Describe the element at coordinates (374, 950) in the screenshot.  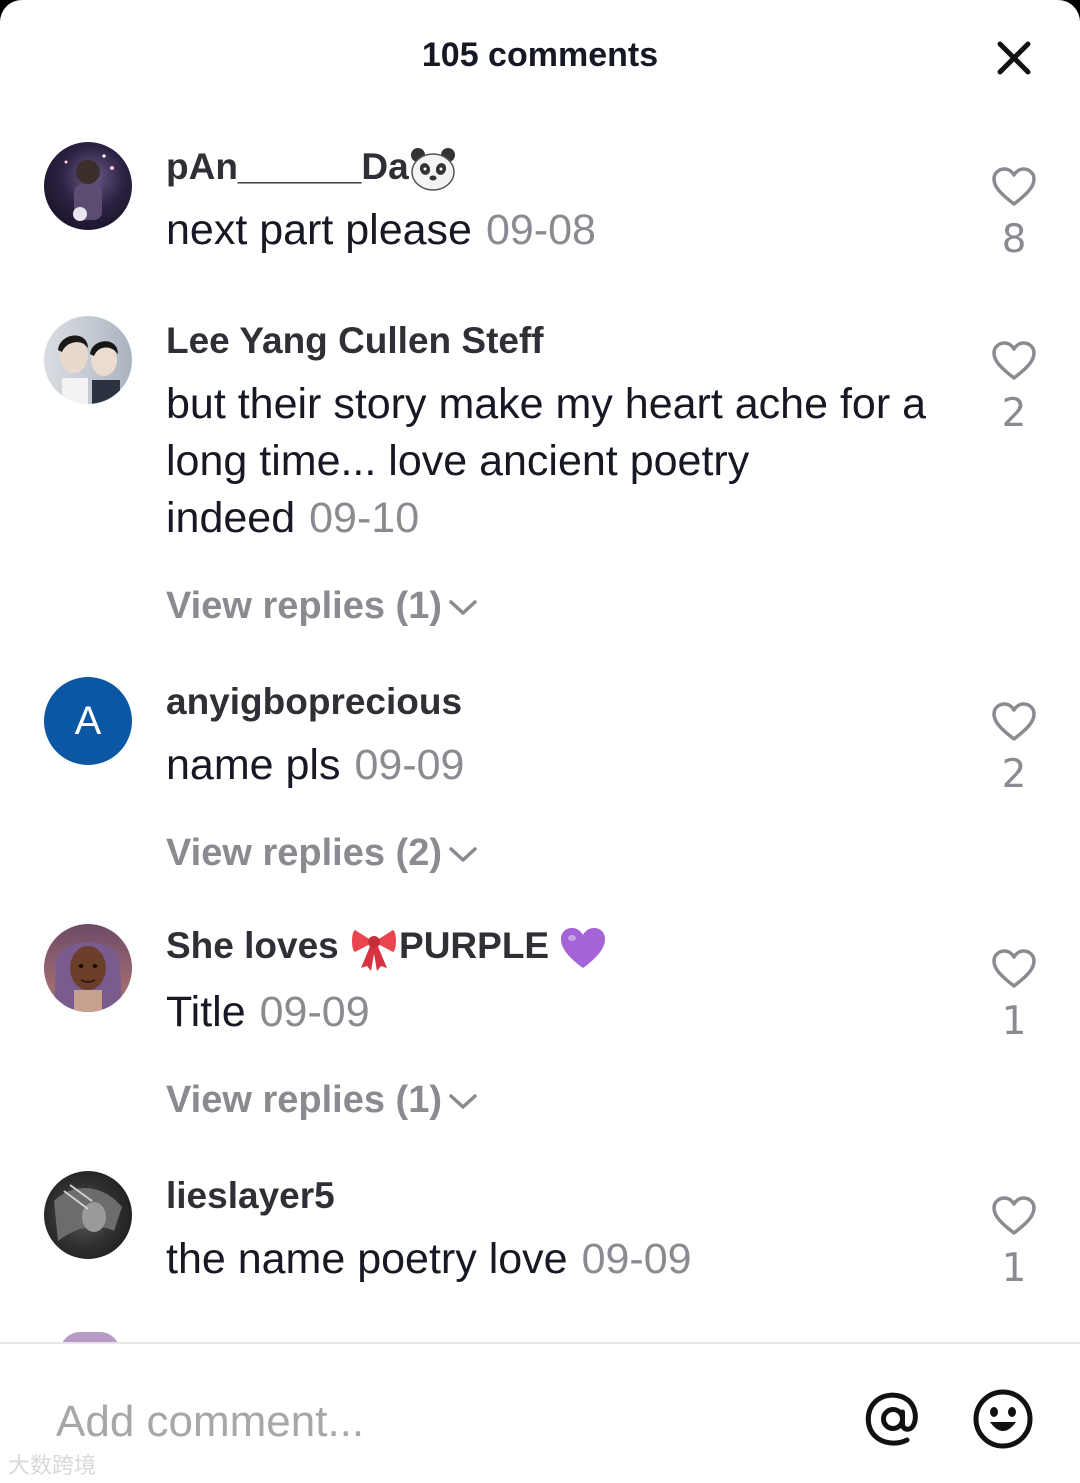
I see `ribbon-icon` at that location.